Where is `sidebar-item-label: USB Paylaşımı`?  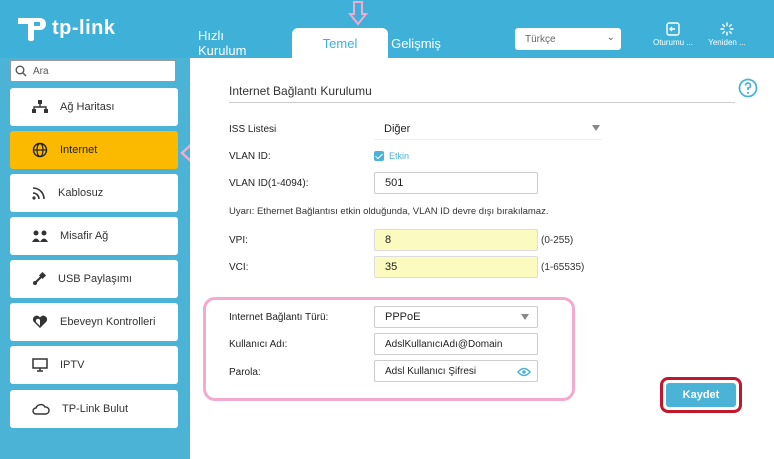 sidebar-item-label: USB Paylaşımı is located at coordinates (95, 279).